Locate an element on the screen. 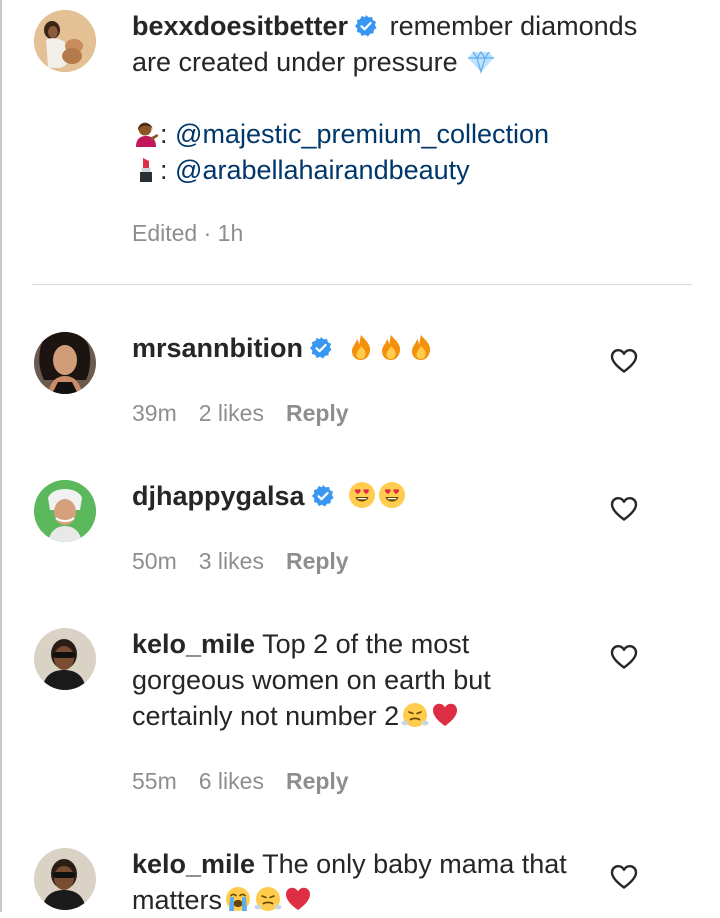 This screenshot has height=918, width=720. comment-time: 39m is located at coordinates (154, 413).